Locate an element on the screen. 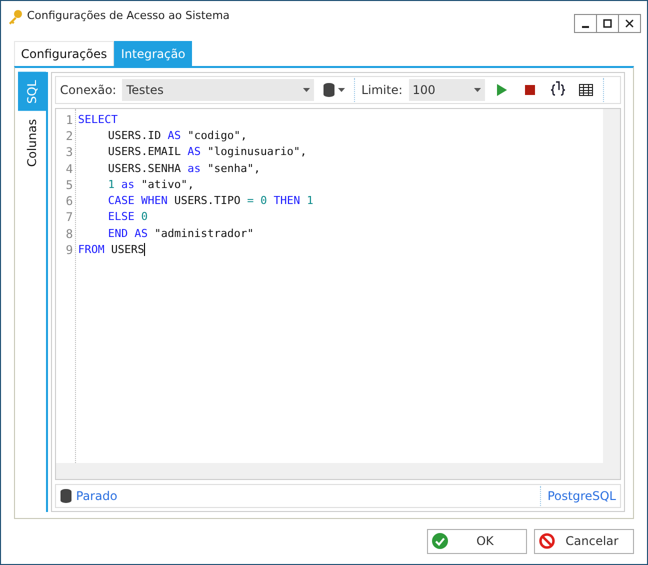 Image resolution: width=648 pixels, height=565 pixels. check-icon is located at coordinates (440, 541).